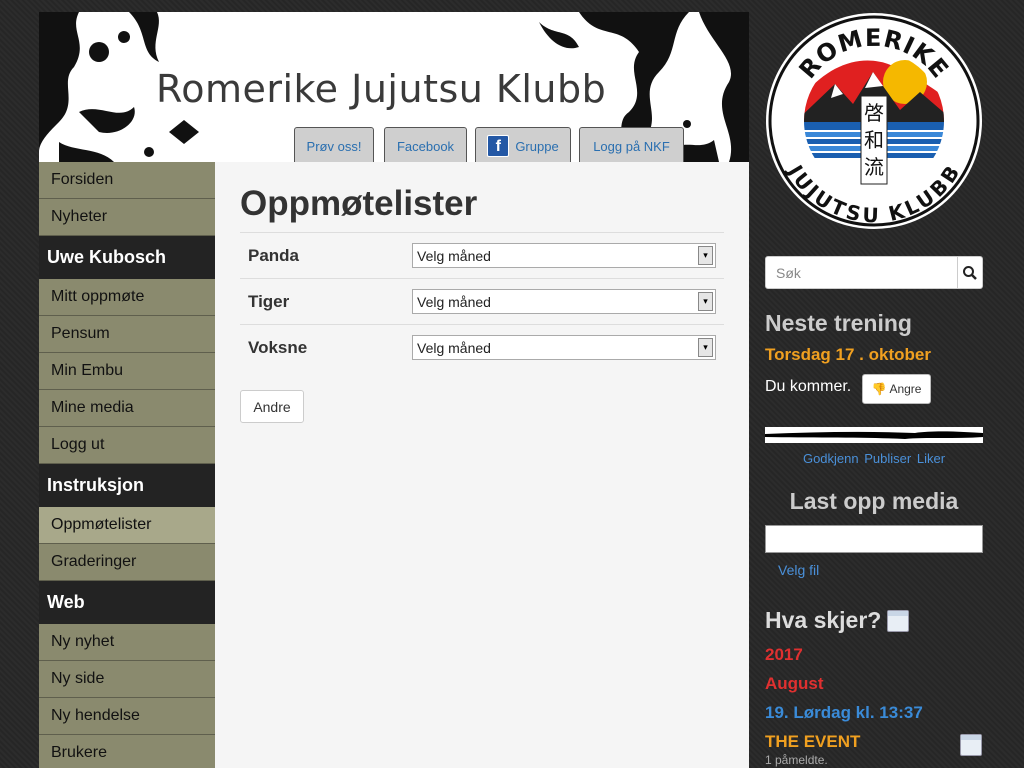  I want to click on nav-heading-web: Web, so click(127, 602).